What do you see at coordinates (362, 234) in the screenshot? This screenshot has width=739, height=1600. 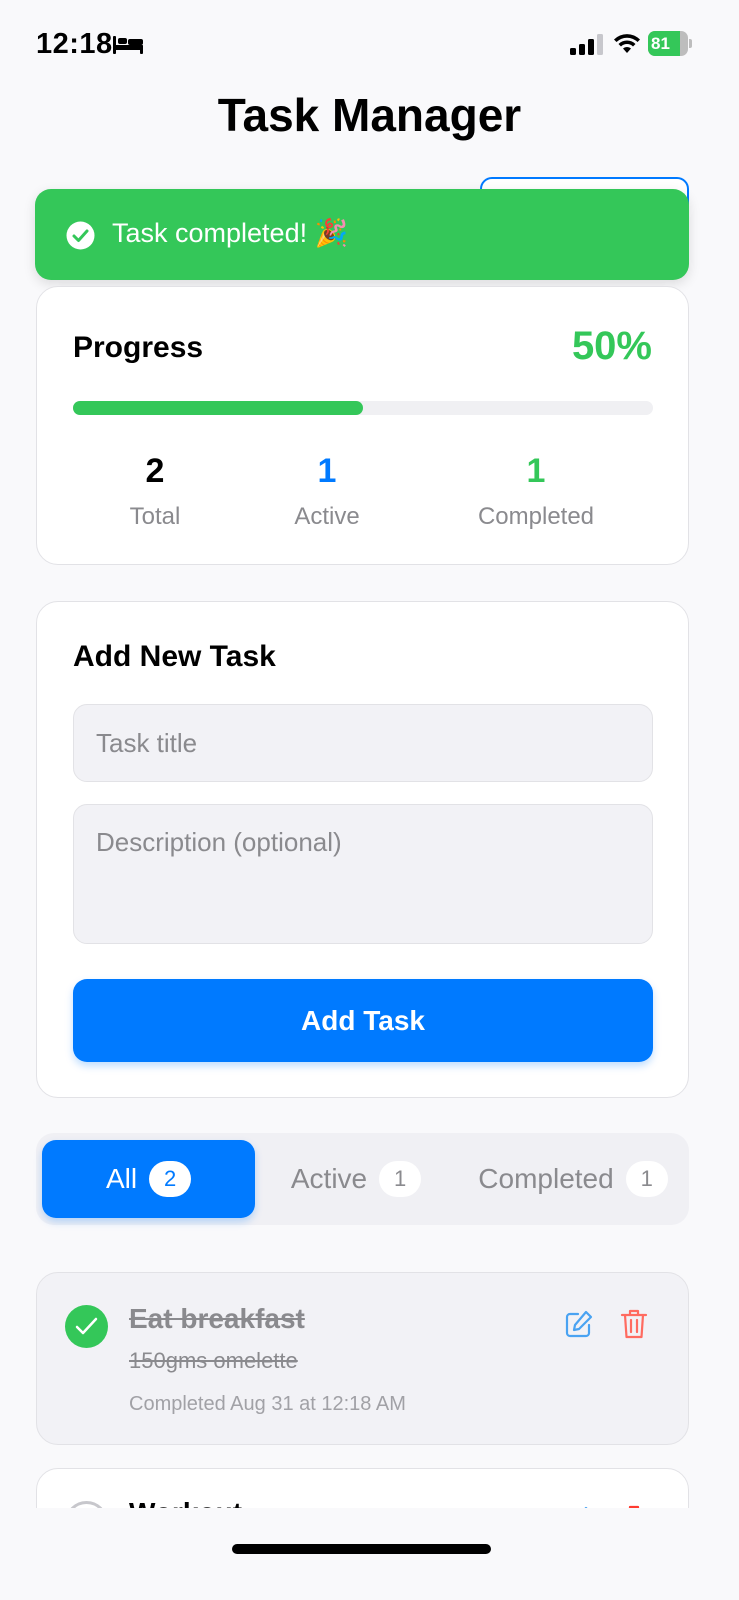 I see `toast-notification: Task completed! 🎉` at bounding box center [362, 234].